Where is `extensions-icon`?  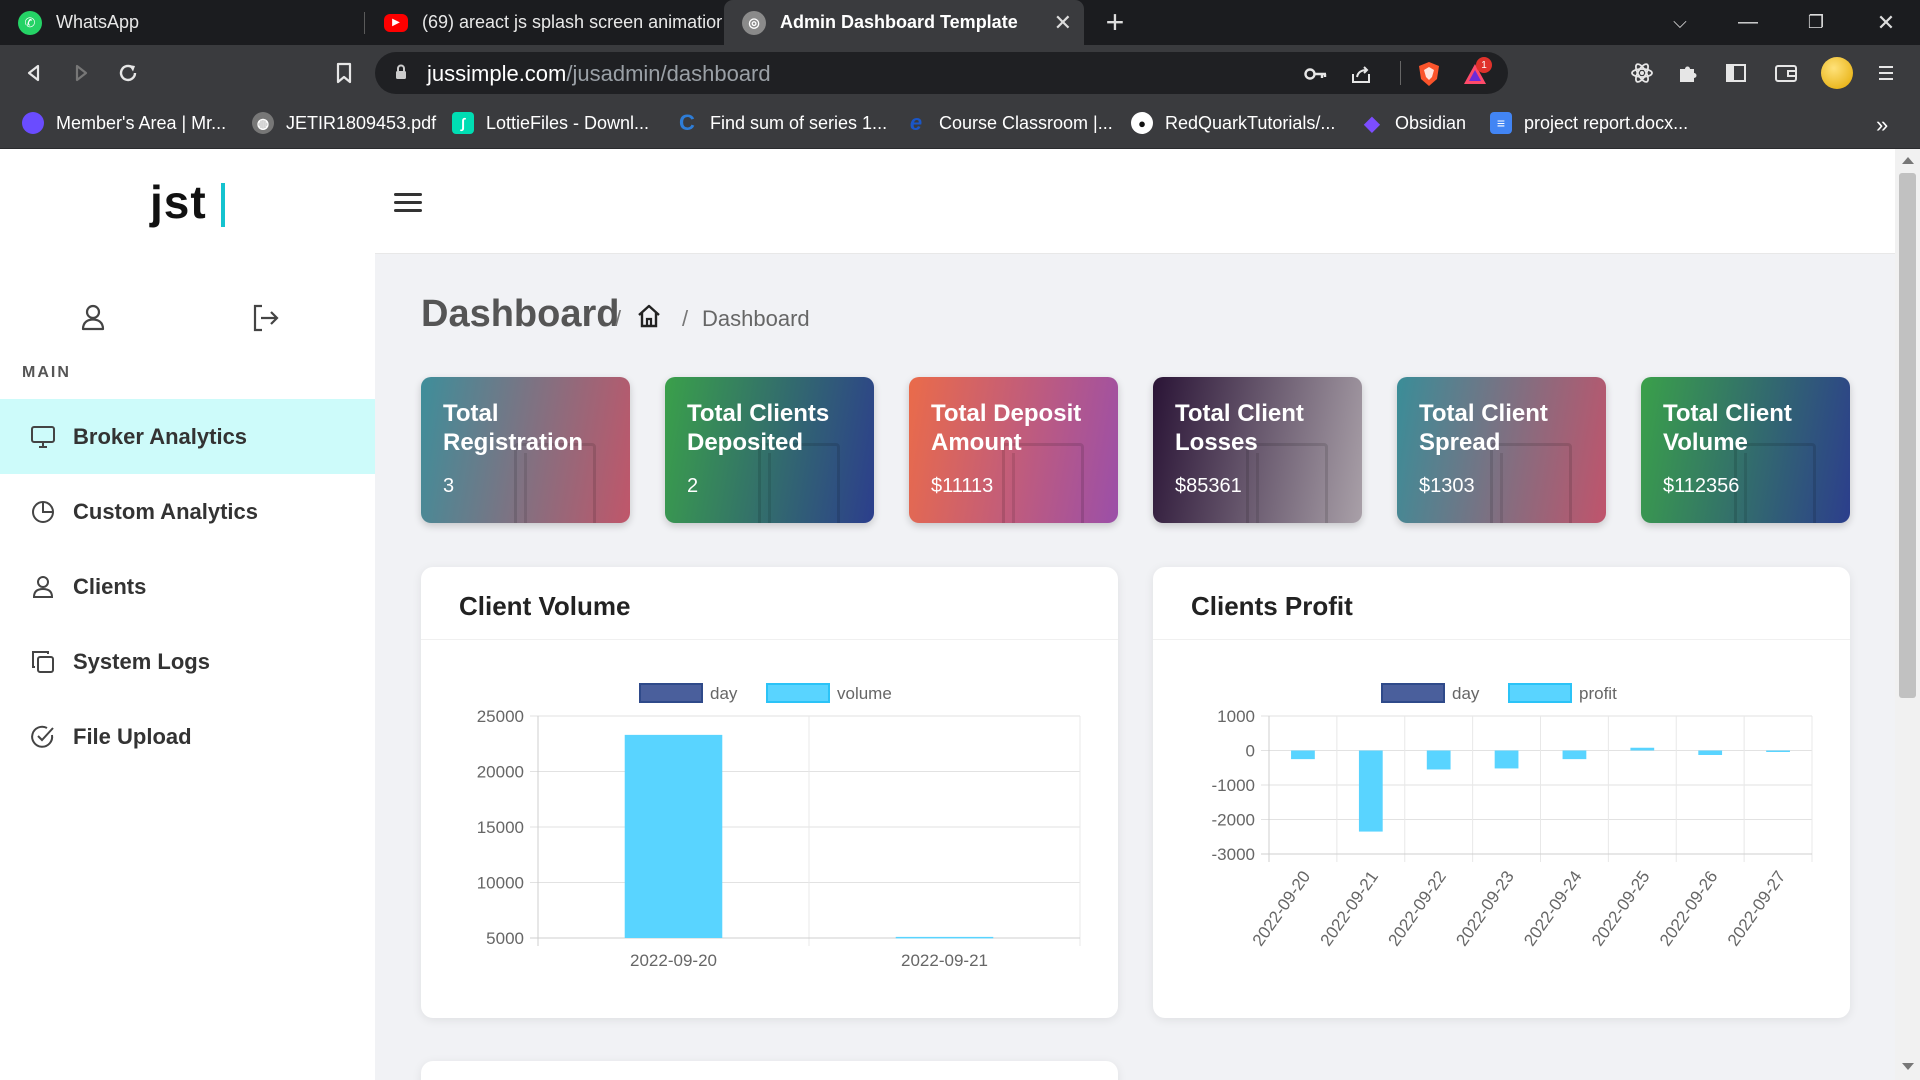 extensions-icon is located at coordinates (1688, 73).